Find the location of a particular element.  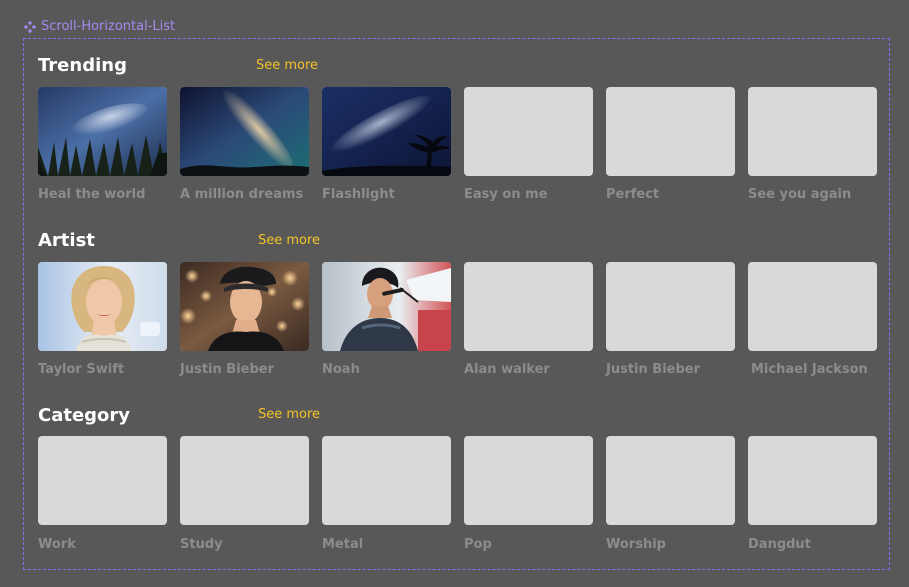

portrait-blonde-image is located at coordinates (102, 306).